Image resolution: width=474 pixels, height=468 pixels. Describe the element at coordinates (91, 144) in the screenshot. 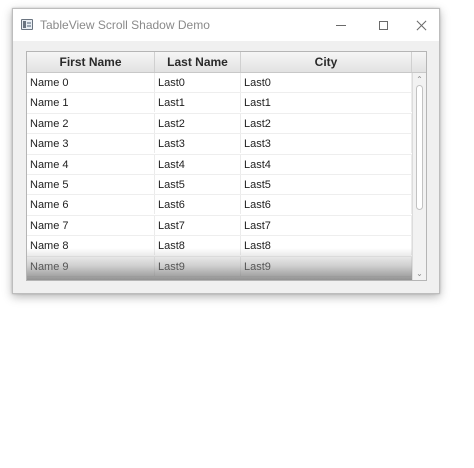

I see `cell-first-name: Name 3` at that location.